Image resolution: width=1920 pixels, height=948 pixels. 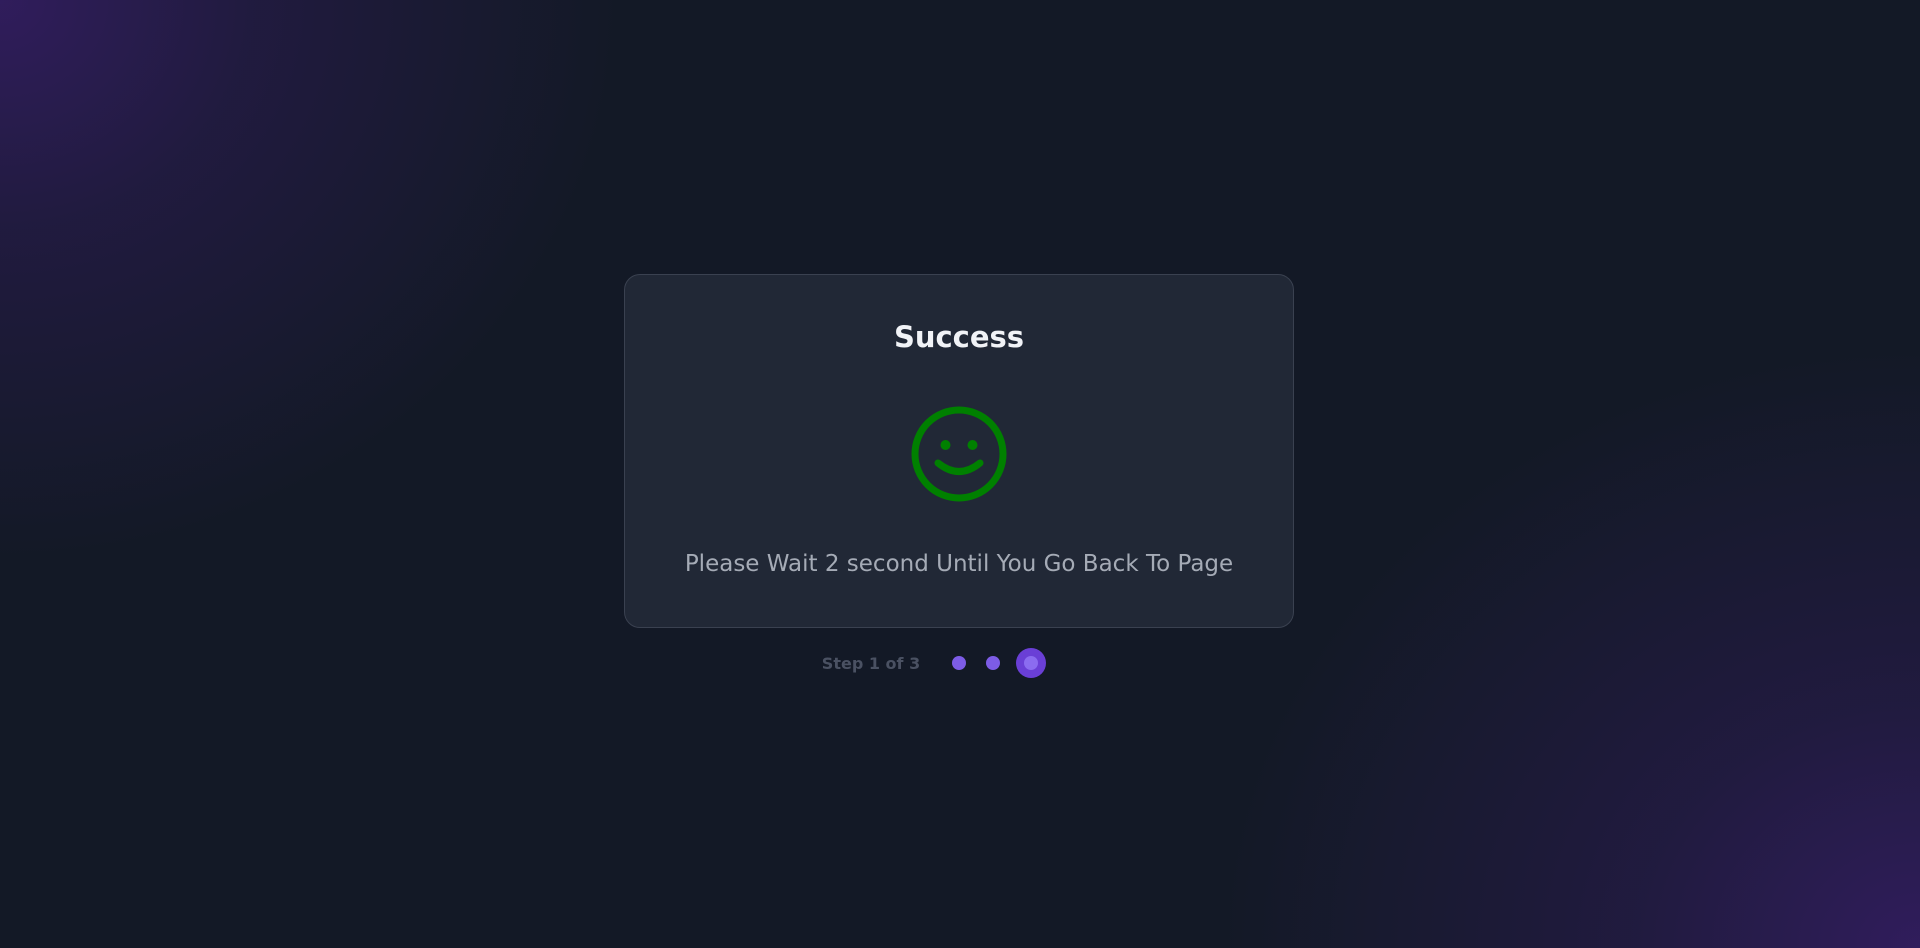 I want to click on step-indicator: Step 1 of 3, so click(x=960, y=663).